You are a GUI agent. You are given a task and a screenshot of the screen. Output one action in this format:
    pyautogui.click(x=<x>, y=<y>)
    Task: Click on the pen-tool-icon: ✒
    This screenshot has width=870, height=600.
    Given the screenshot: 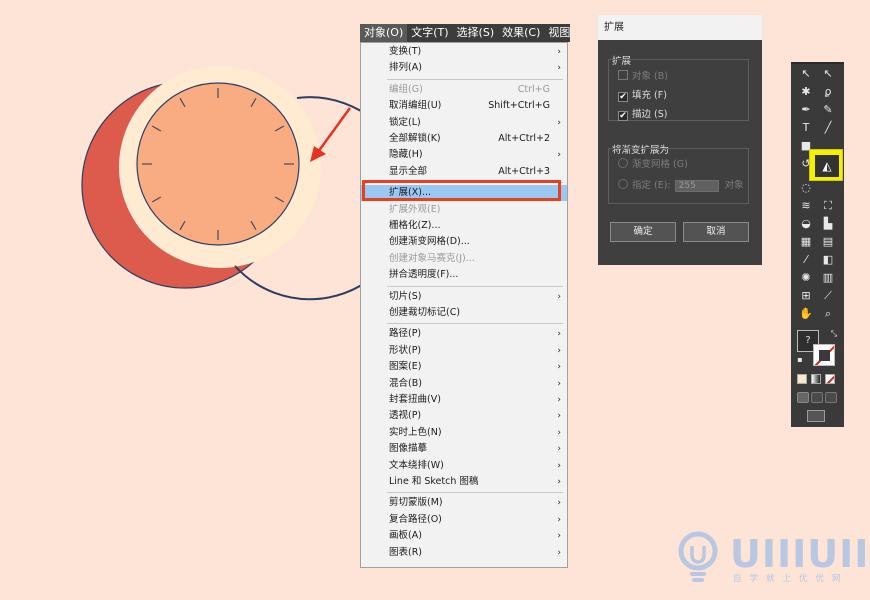 What is the action you would take?
    pyautogui.click(x=806, y=110)
    